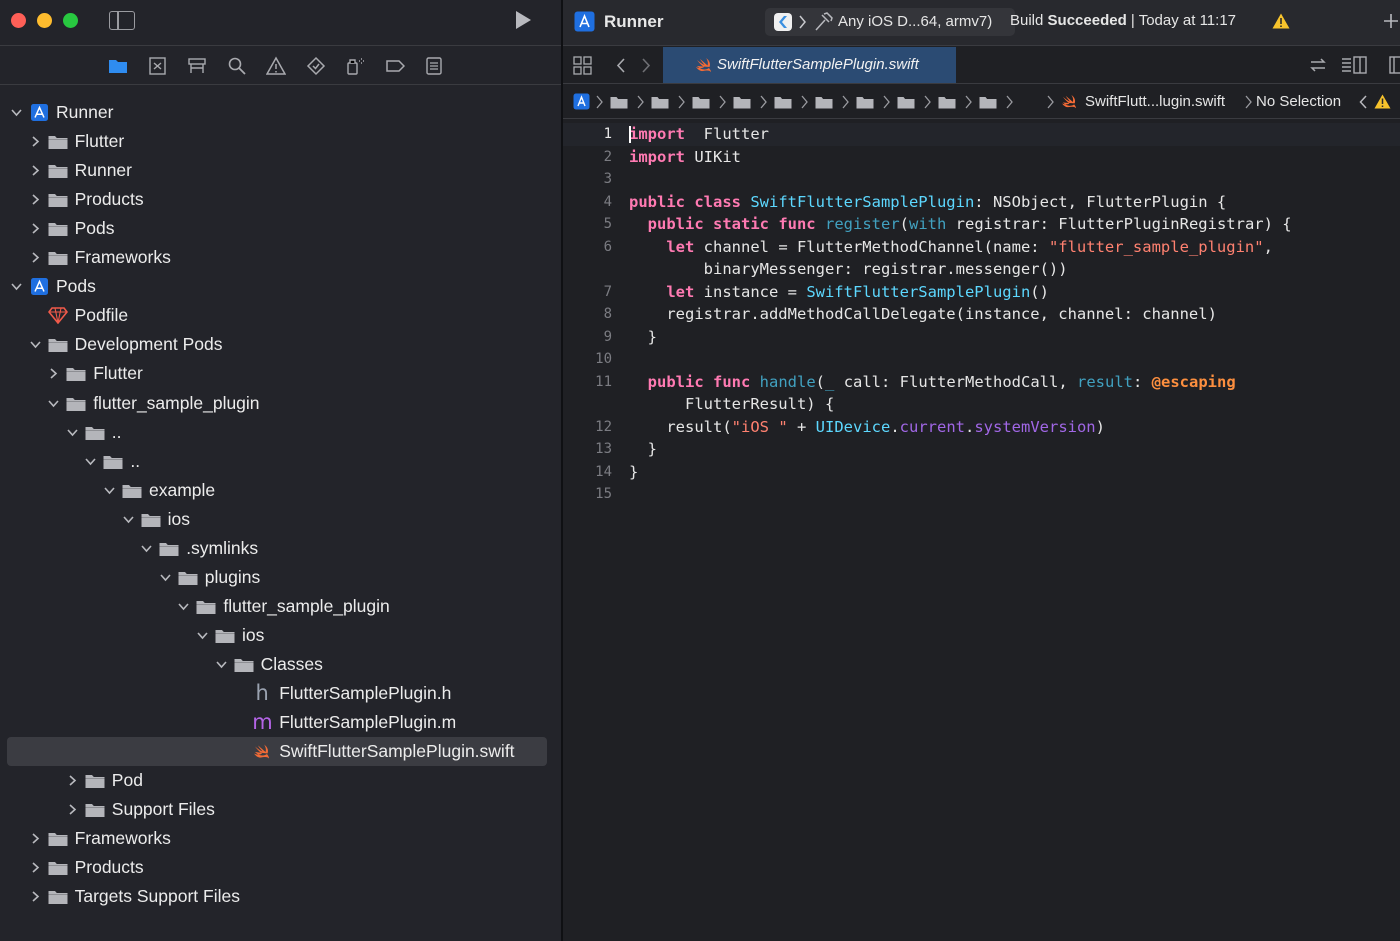 The width and height of the screenshot is (1400, 941). I want to click on tree-row: .symlinks, so click(277, 548).